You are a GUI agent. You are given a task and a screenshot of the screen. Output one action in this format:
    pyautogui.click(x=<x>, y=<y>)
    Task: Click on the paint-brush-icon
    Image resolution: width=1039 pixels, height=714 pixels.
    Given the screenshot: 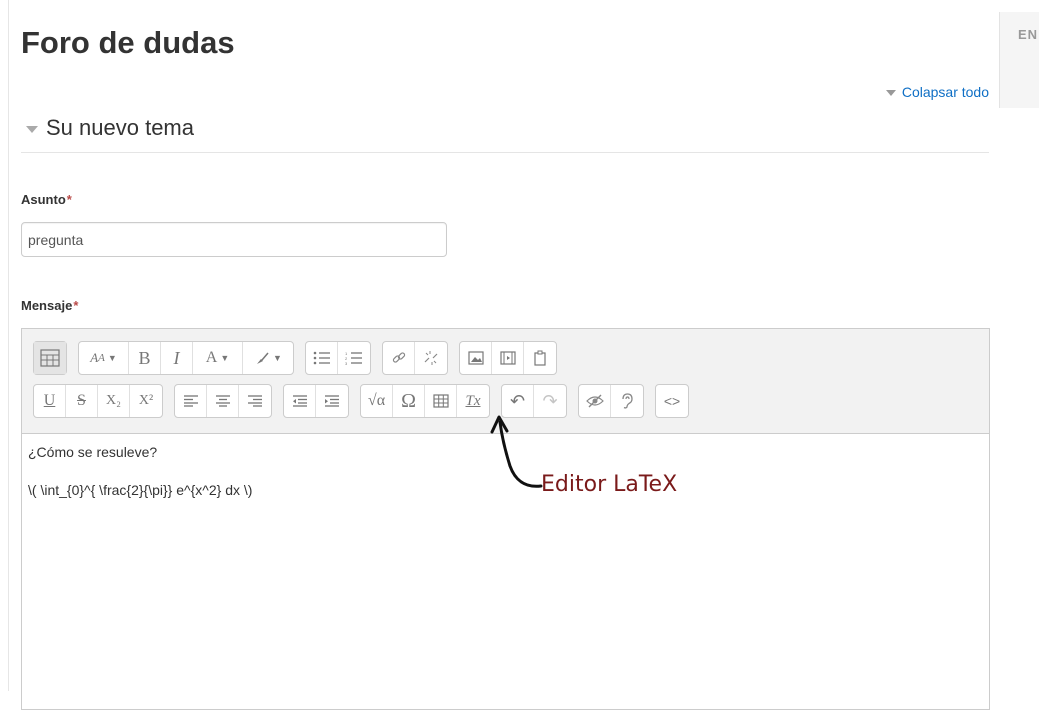 What is the action you would take?
    pyautogui.click(x=263, y=358)
    